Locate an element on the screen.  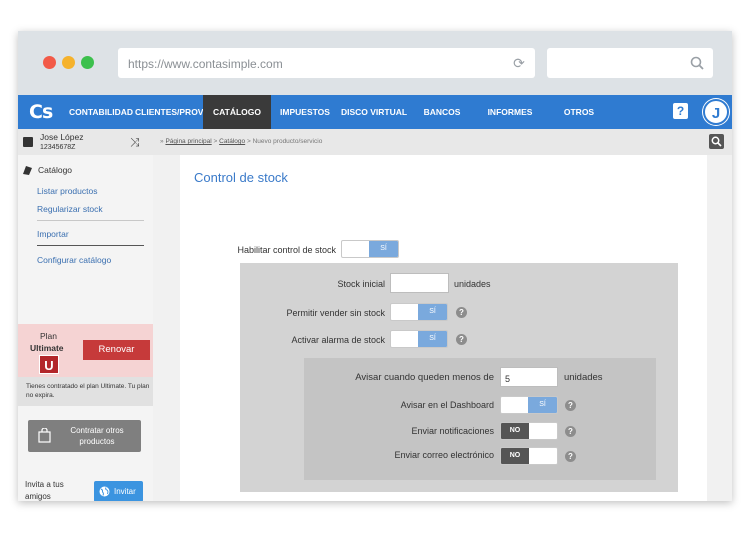
url-text: https://www.contasimple.com is located at coordinates (205, 64).